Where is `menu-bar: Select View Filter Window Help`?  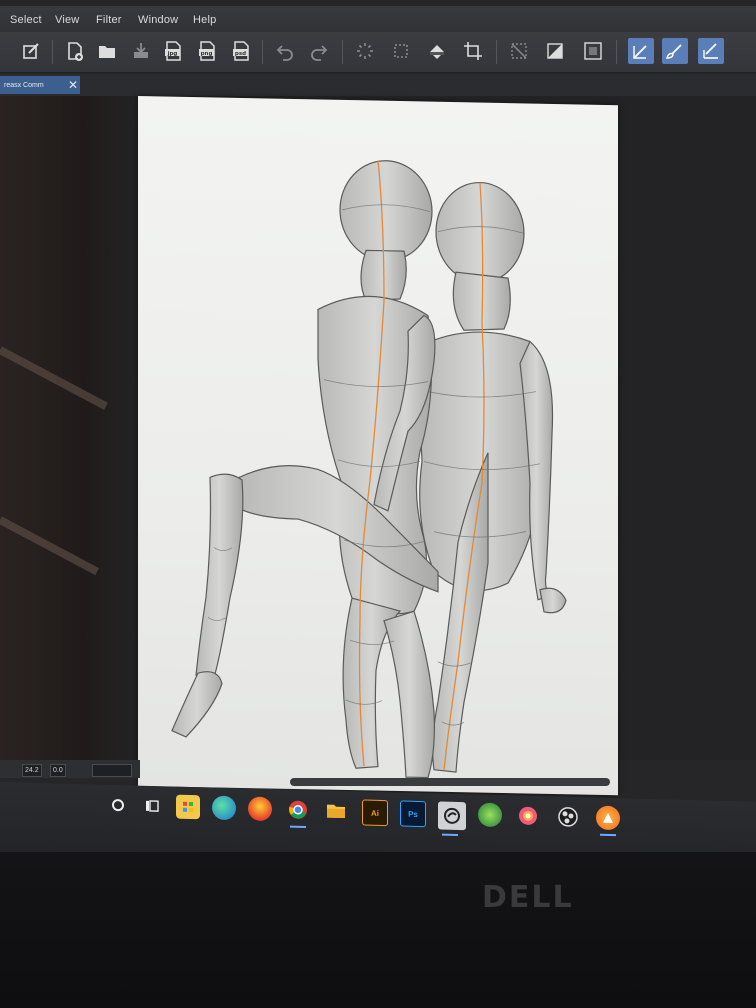 menu-bar: Select View Filter Window Help is located at coordinates (378, 19).